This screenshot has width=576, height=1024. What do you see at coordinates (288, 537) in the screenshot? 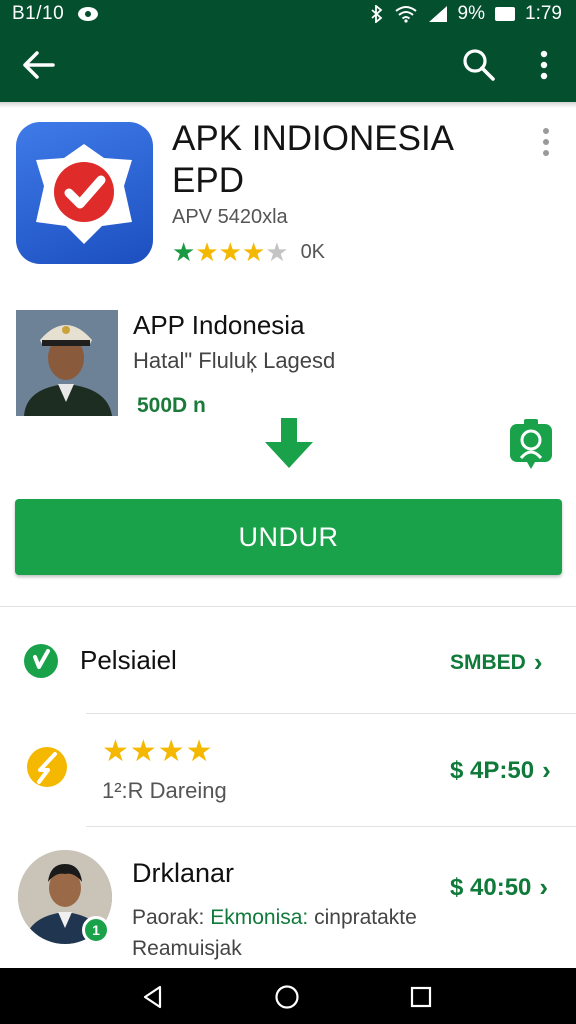
I see `install-button: UNDUR` at bounding box center [288, 537].